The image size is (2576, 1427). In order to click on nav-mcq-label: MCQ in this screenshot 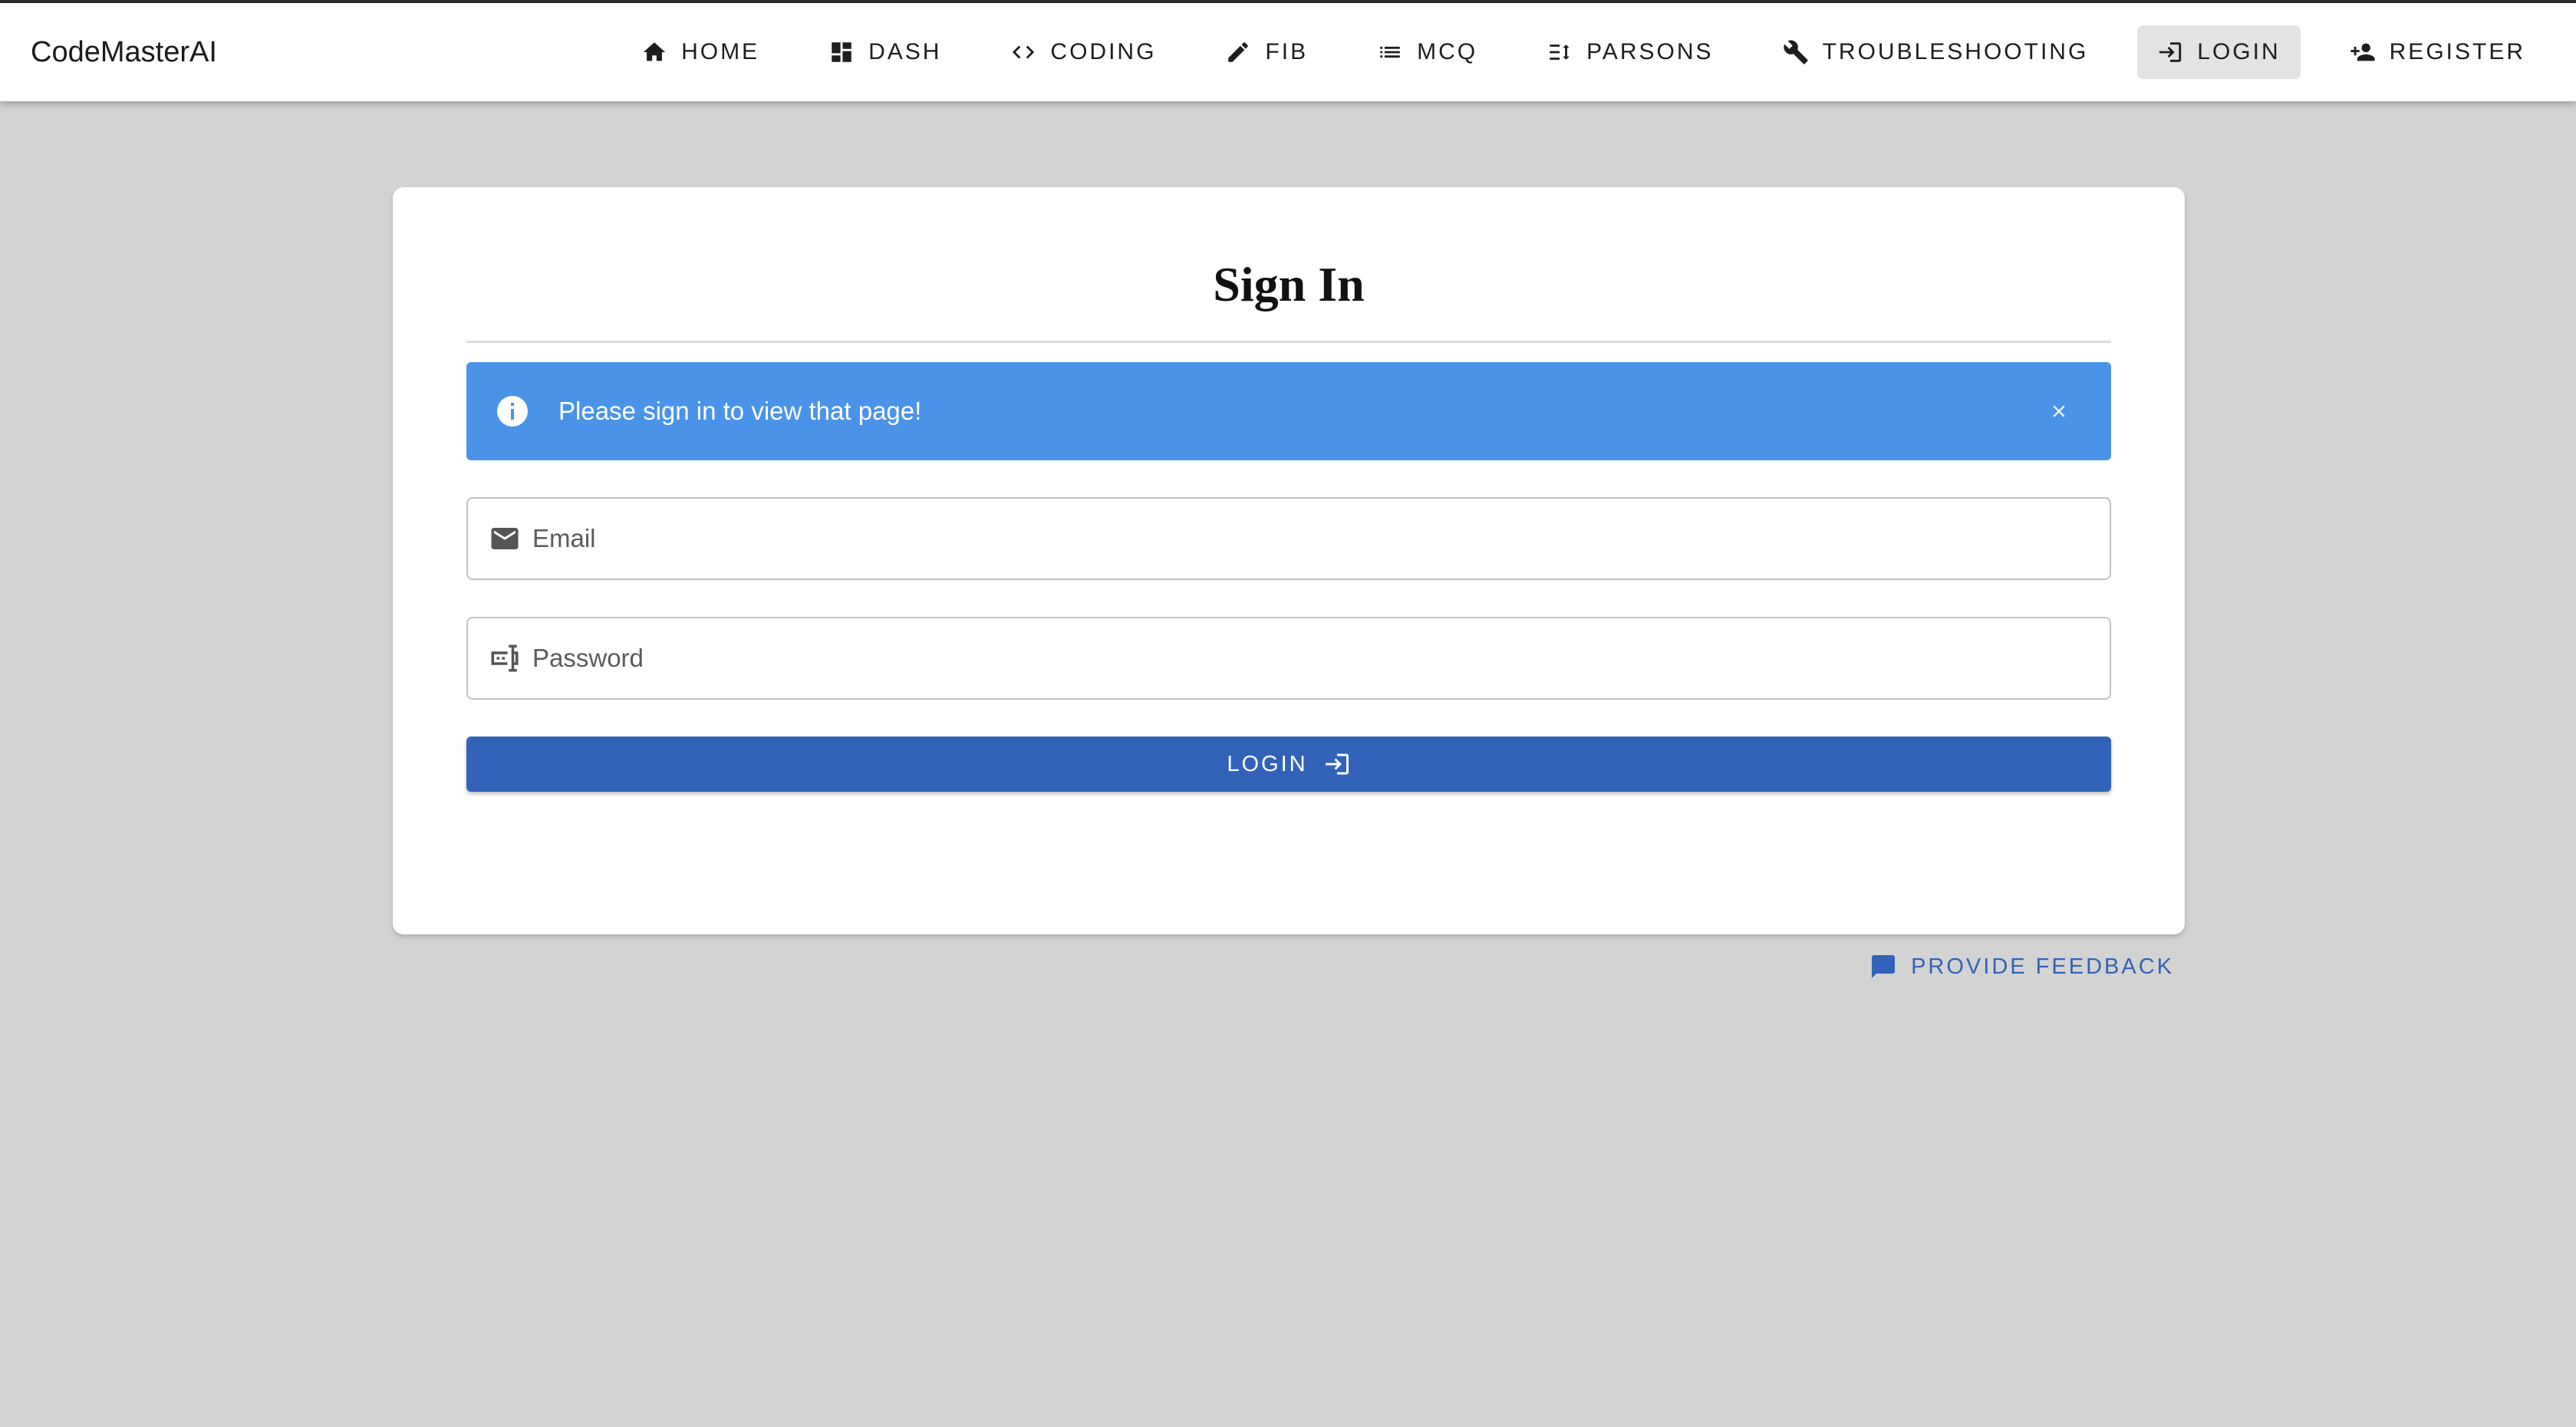, I will do `click(1447, 51)`.